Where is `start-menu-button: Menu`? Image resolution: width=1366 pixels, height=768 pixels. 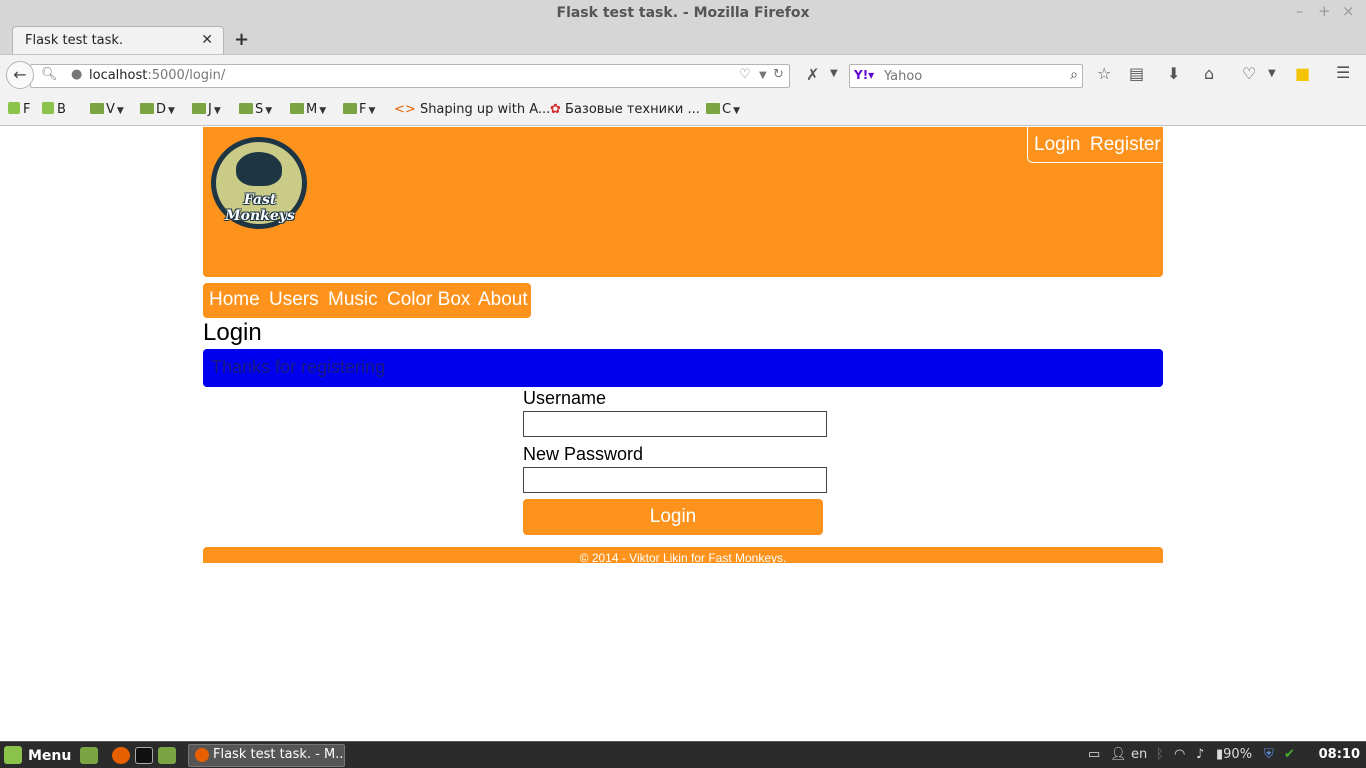 start-menu-button: Menu is located at coordinates (37, 755).